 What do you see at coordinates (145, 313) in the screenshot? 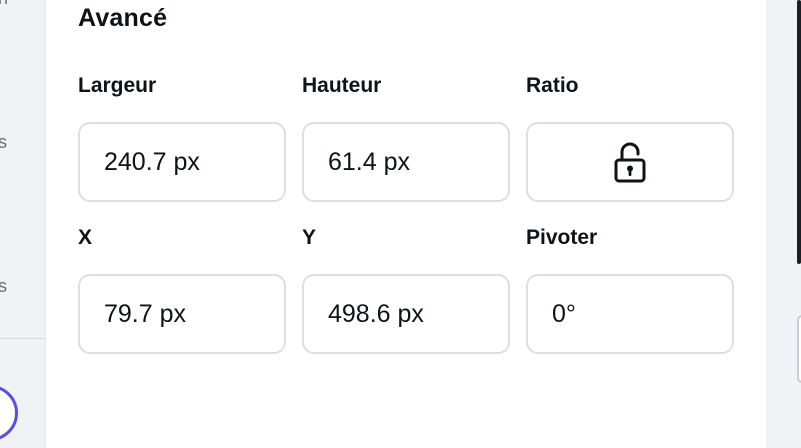
I see `x-value: 79.7 px` at bounding box center [145, 313].